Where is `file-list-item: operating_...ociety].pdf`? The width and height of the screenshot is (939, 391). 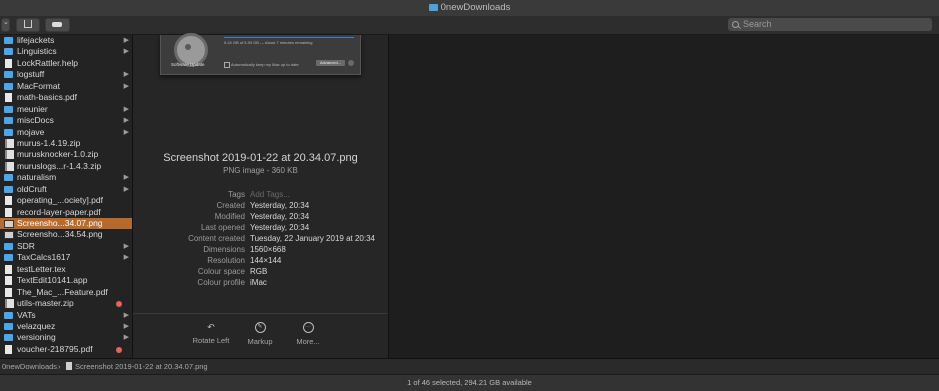
file-list-item: operating_...ociety].pdf is located at coordinates (66, 200).